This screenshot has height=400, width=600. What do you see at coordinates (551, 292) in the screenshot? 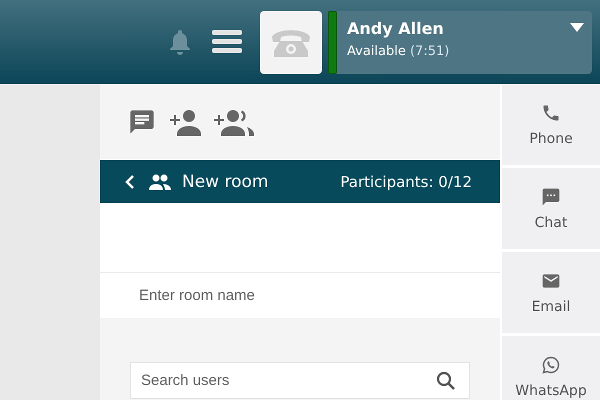
I see `channel-tab: Email` at bounding box center [551, 292].